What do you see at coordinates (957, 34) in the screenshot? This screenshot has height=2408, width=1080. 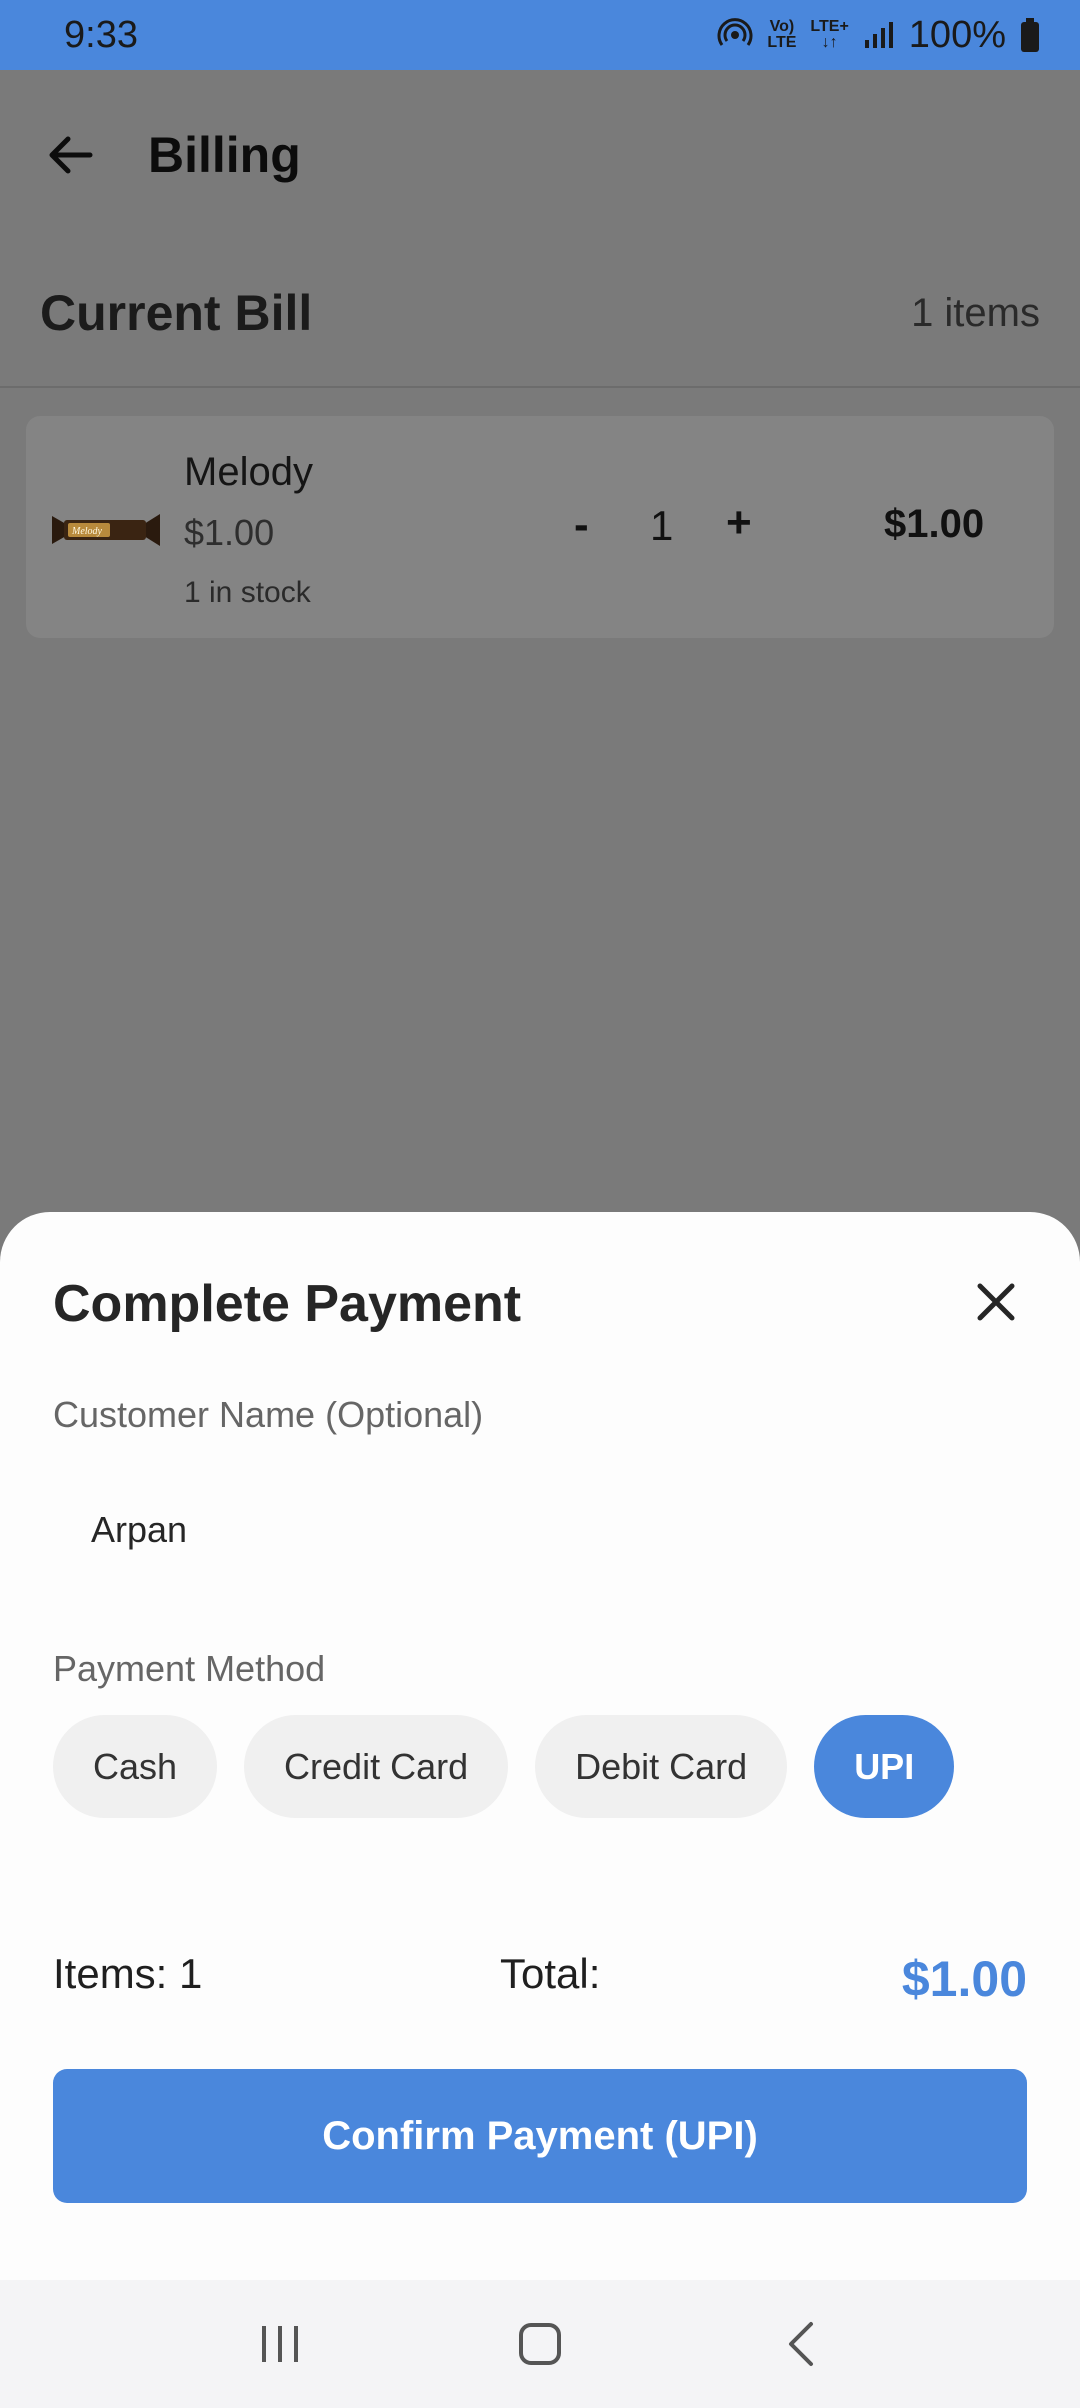 I see `battery-percent: 100%` at bounding box center [957, 34].